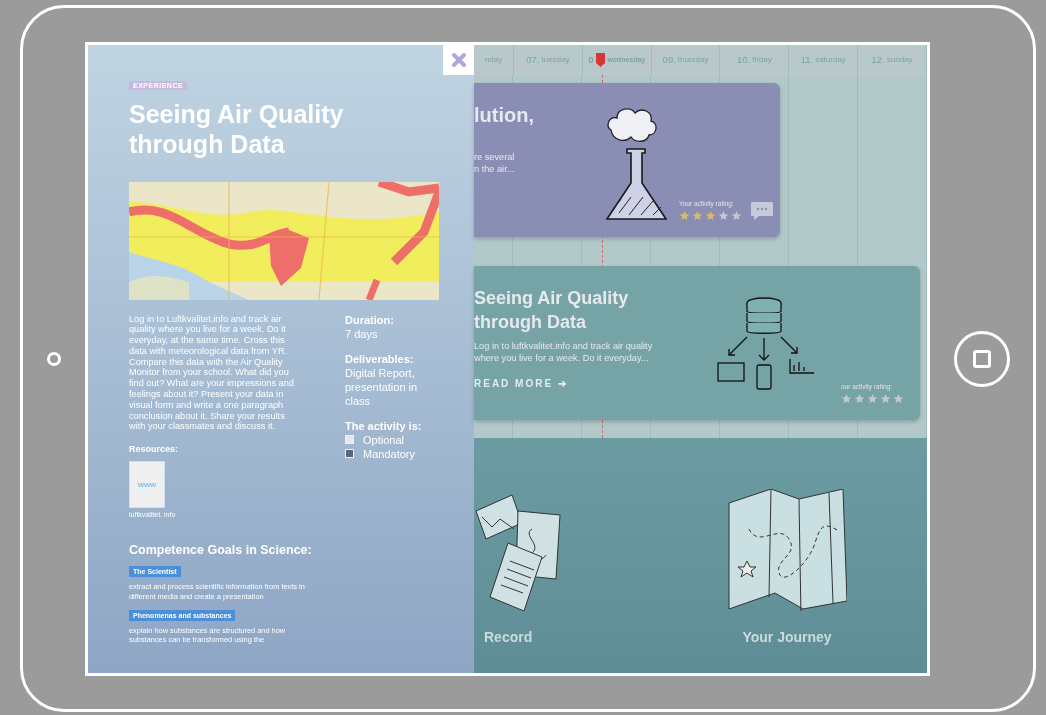  What do you see at coordinates (154, 449) in the screenshot?
I see `resources-label: Resources:` at bounding box center [154, 449].